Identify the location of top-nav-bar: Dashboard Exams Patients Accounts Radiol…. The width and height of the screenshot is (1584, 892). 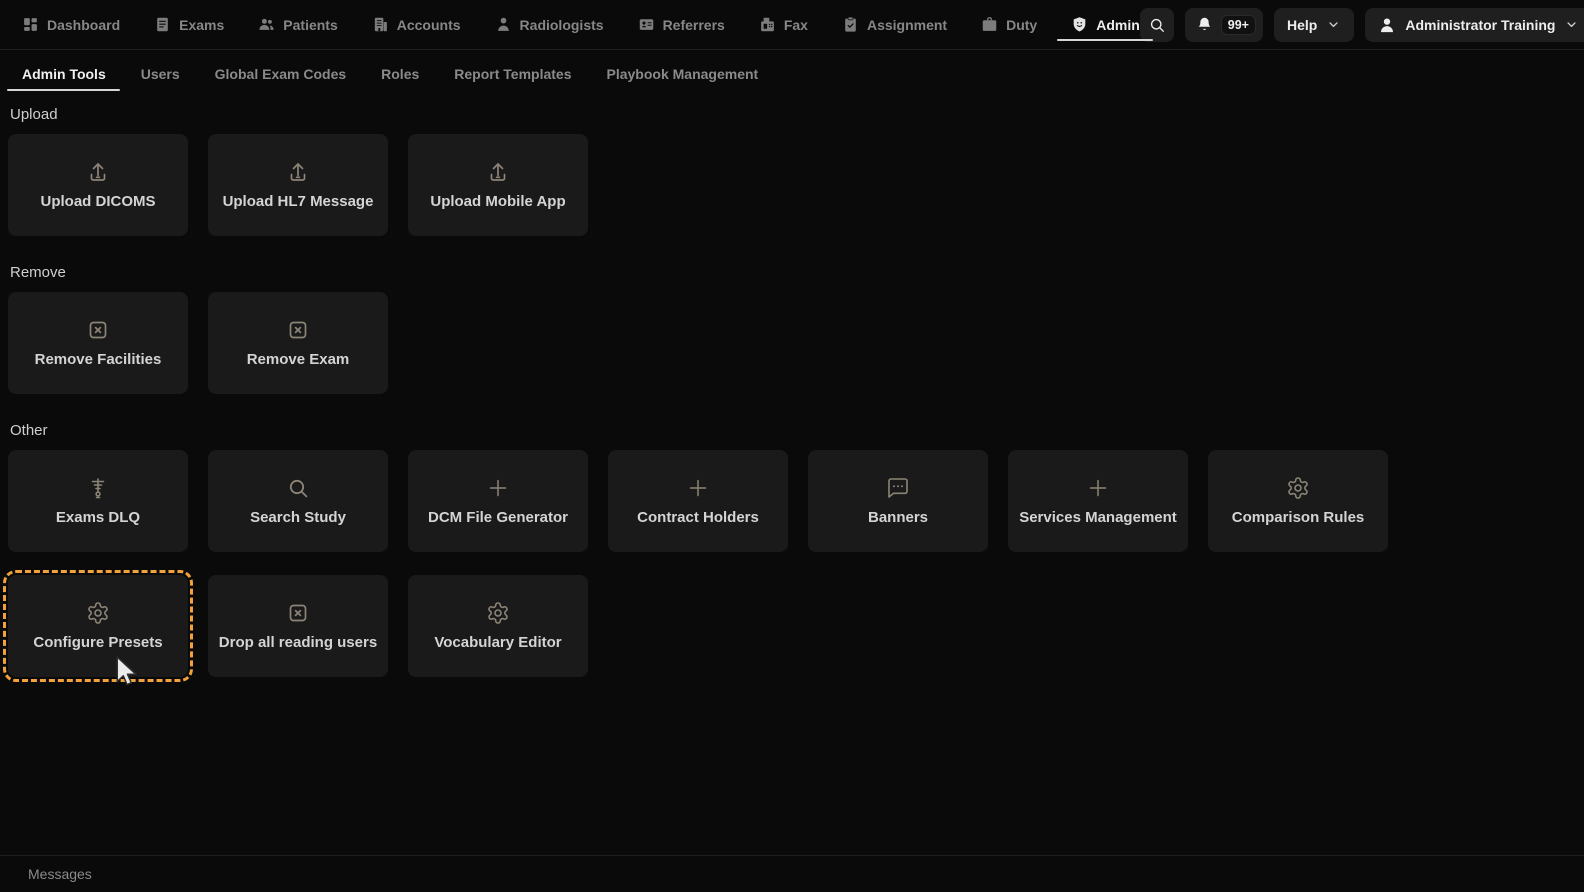
(792, 25).